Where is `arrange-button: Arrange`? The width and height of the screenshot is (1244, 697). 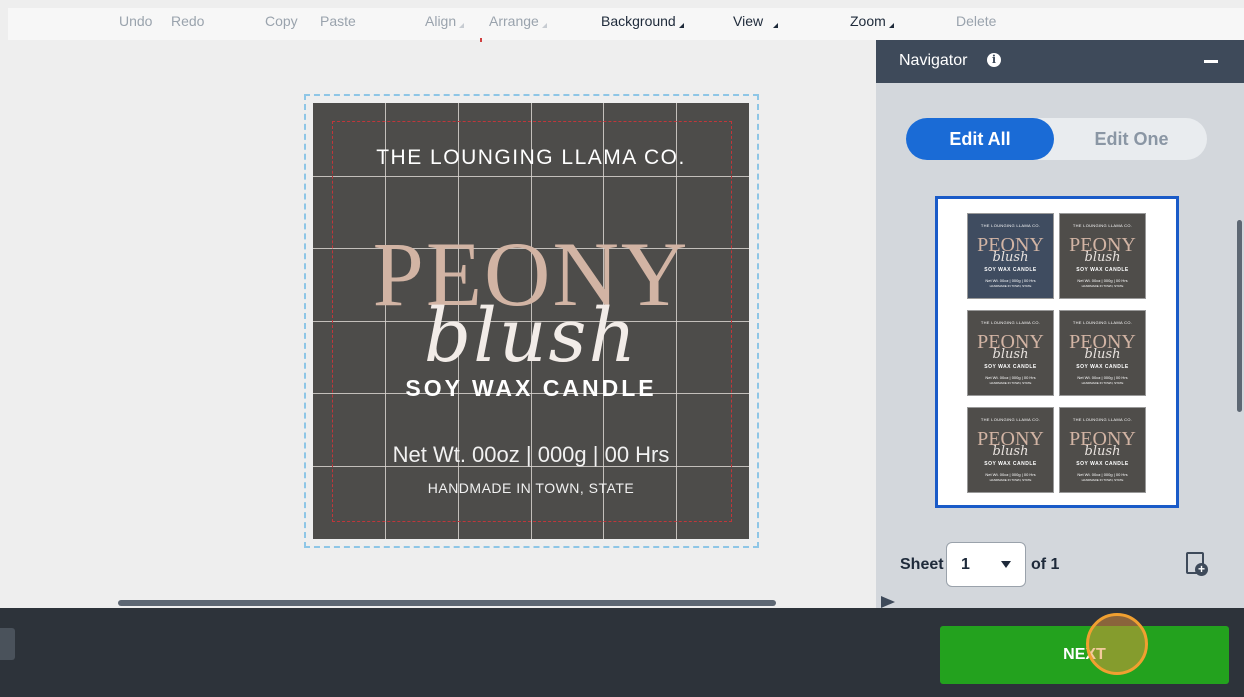
arrange-button: Arrange is located at coordinates (518, 21).